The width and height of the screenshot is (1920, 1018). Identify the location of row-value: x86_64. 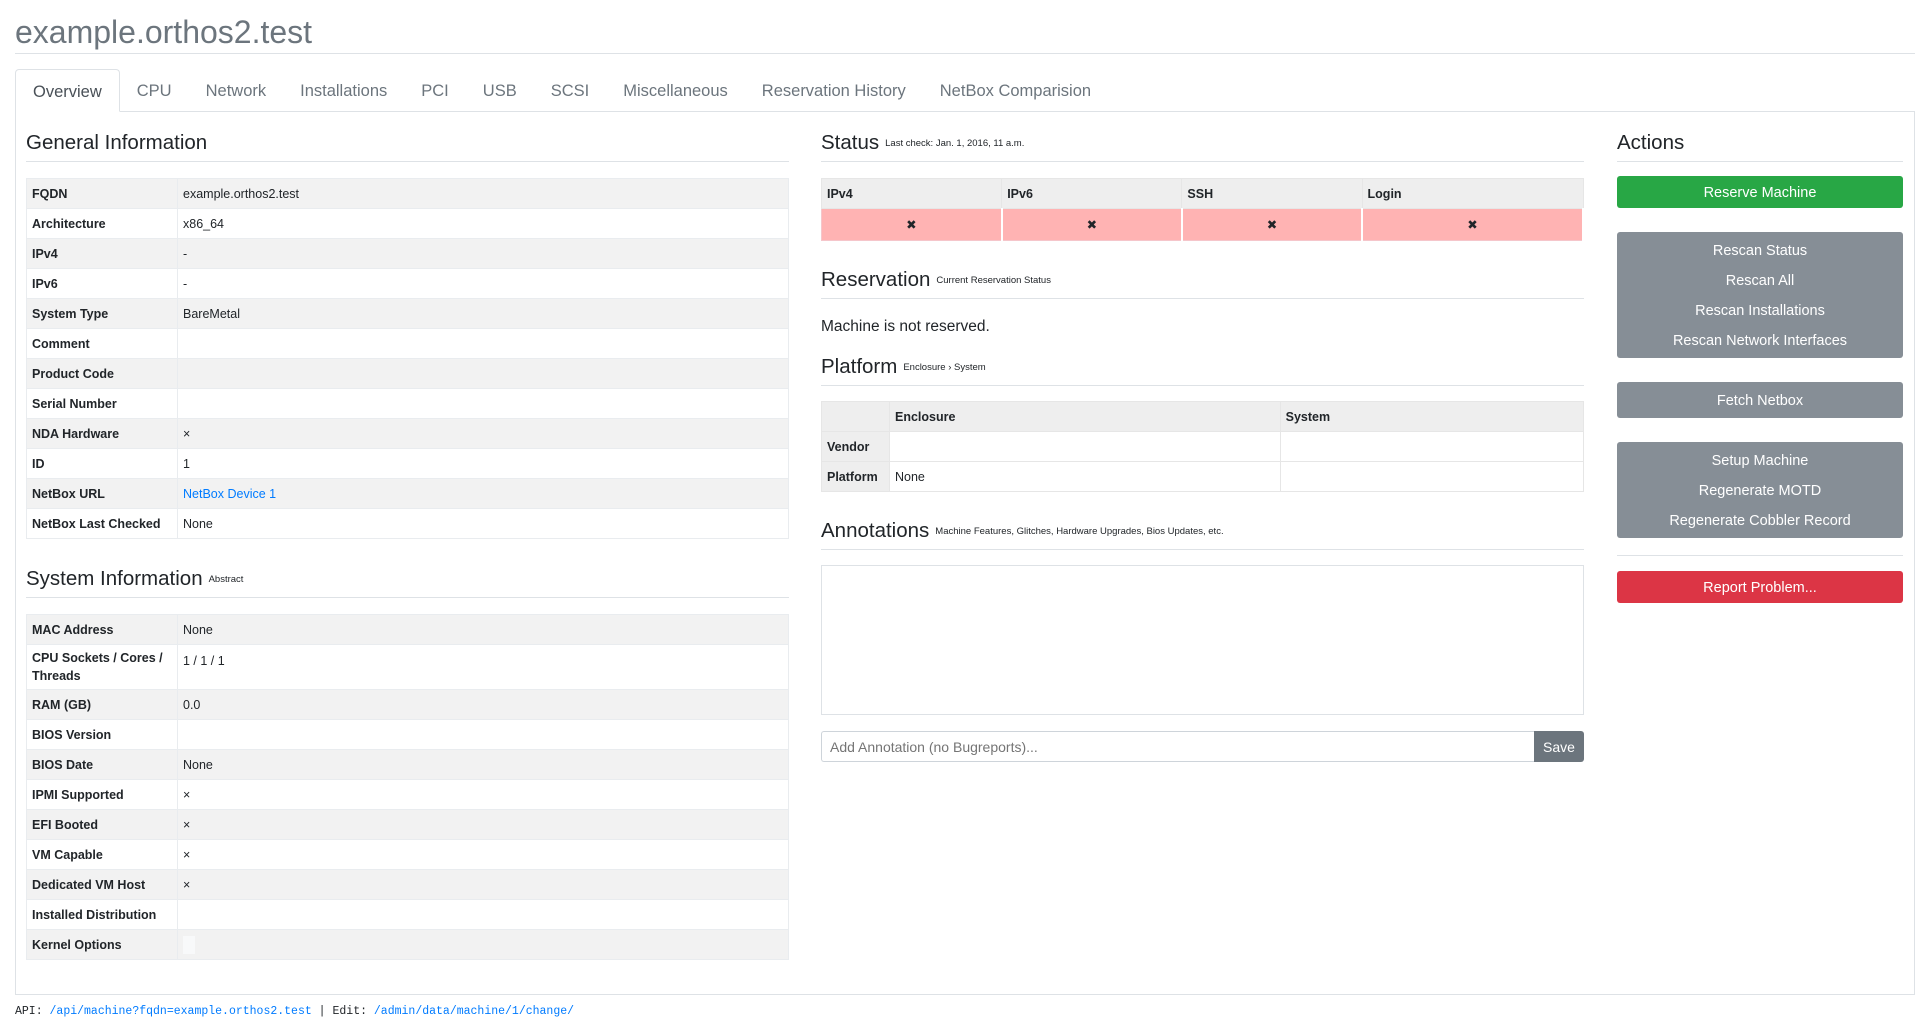
(483, 223).